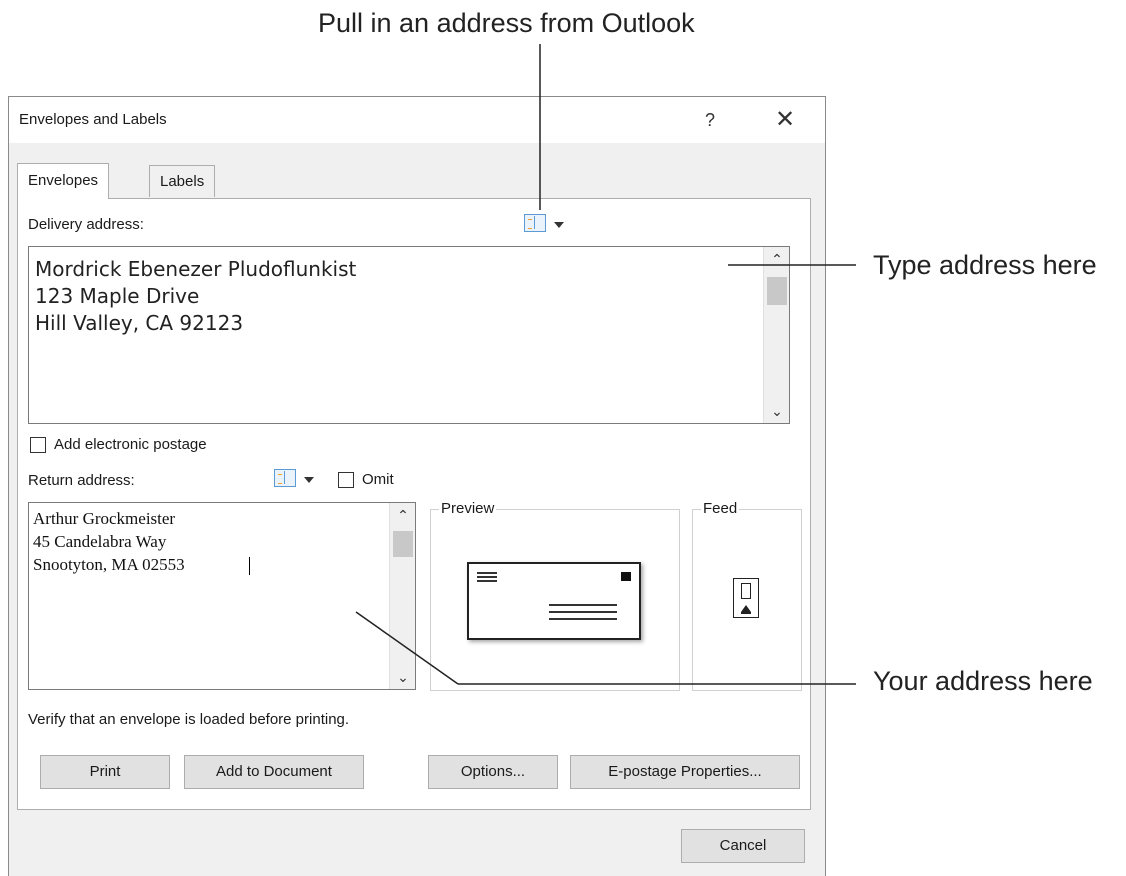 The width and height of the screenshot is (1126, 876). I want to click on tab-envelopes: Envelopes, so click(63, 181).